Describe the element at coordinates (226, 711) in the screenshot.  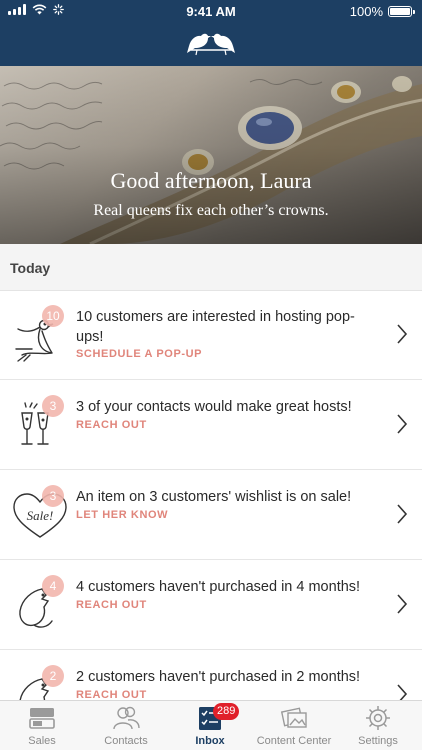
I see `inbox-count-badge: 289` at that location.